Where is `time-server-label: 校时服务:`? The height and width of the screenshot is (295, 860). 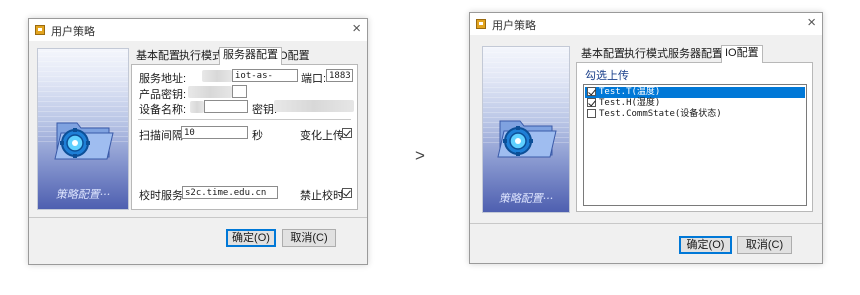 time-server-label: 校时服务: is located at coordinates (163, 196).